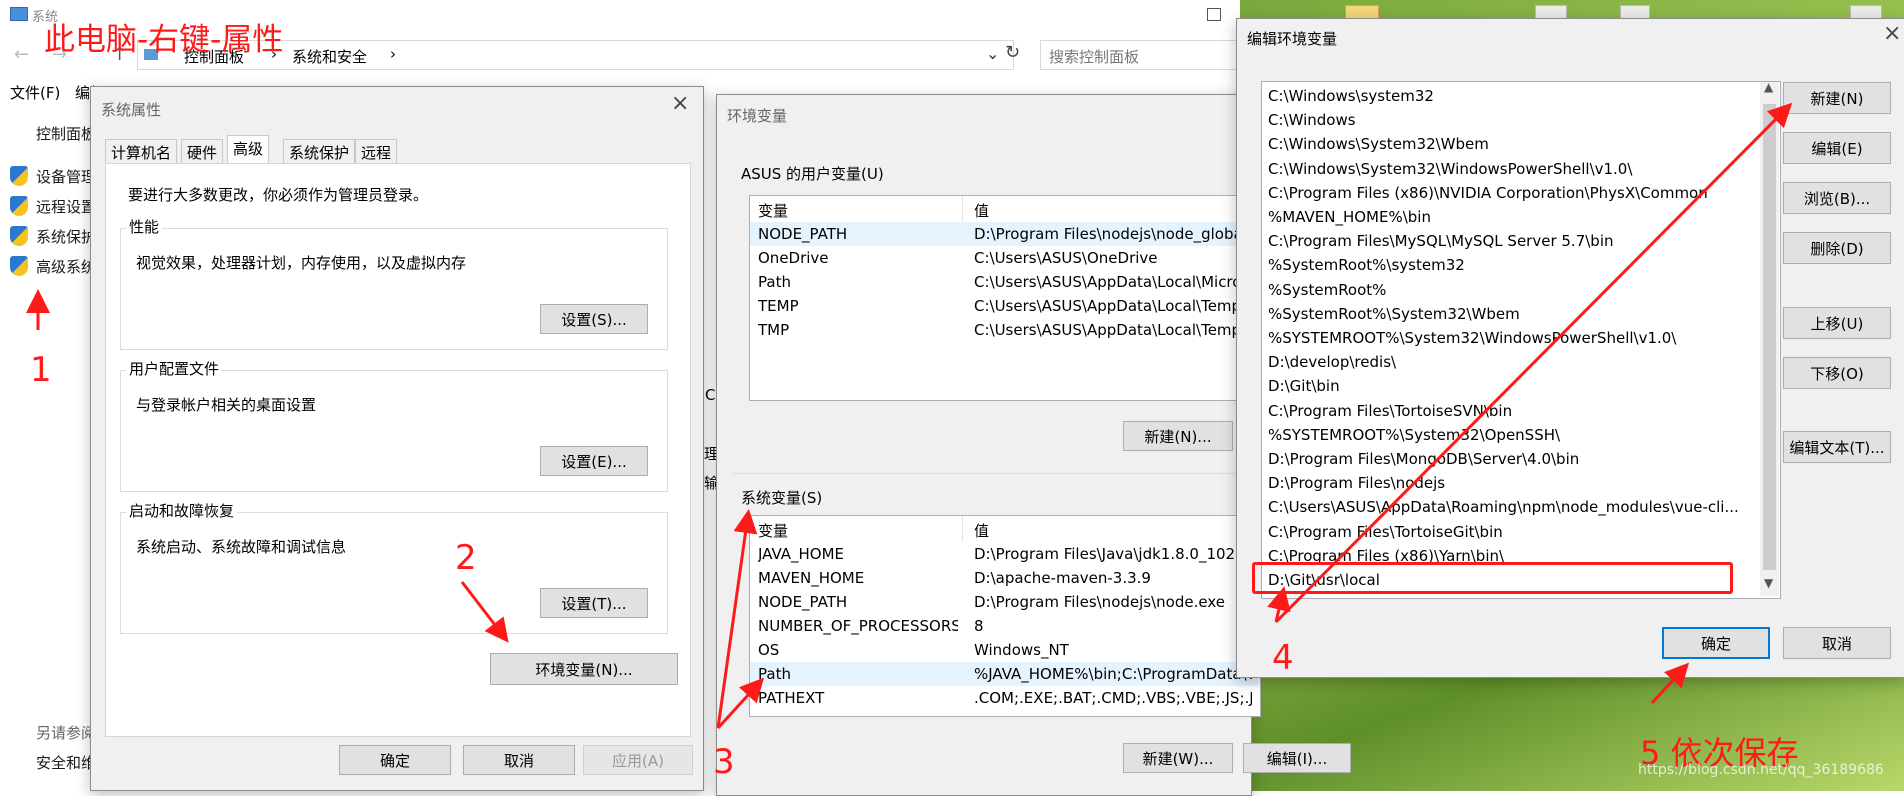 This screenshot has height=796, width=1904. What do you see at coordinates (466, 558) in the screenshot?
I see `annotation-step-2: 2` at bounding box center [466, 558].